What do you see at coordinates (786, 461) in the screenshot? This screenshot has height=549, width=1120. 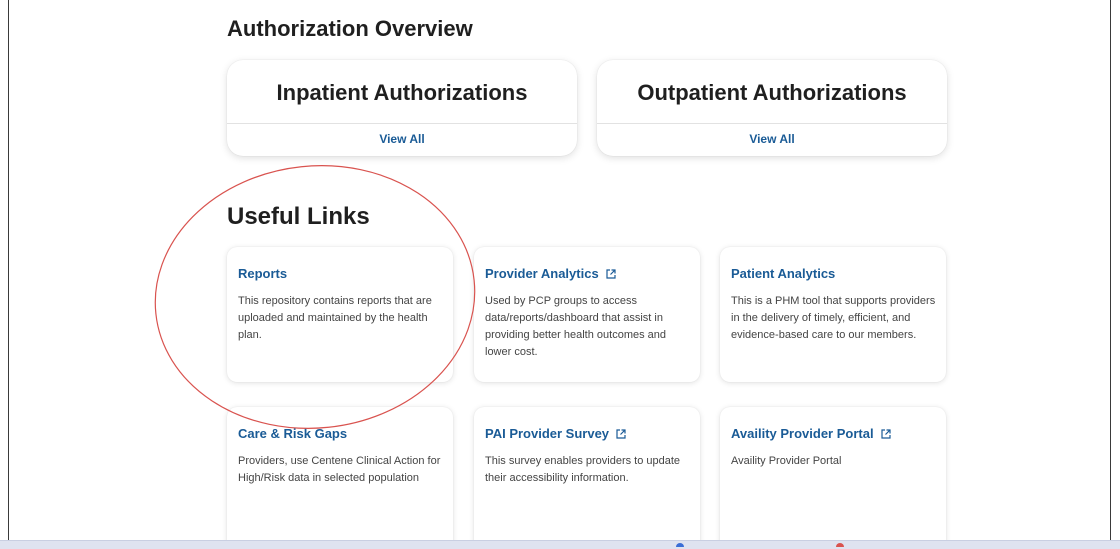 I see `availity-provider-portal-description: Availity Provider Portal` at bounding box center [786, 461].